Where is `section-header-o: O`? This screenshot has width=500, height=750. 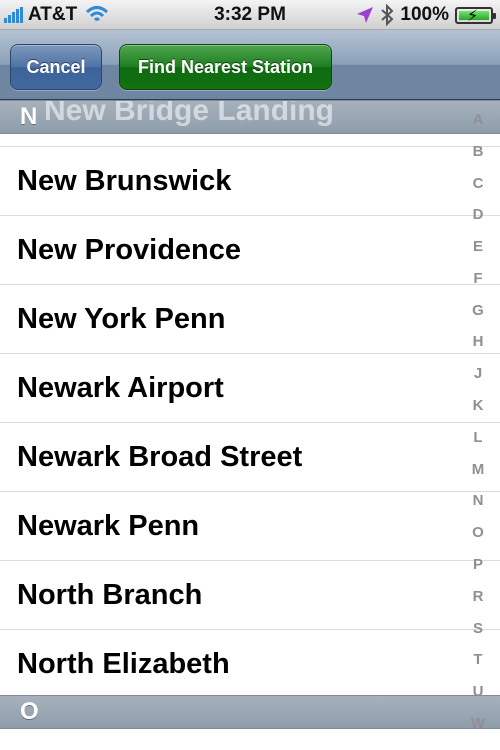
section-header-o: O is located at coordinates (250, 712).